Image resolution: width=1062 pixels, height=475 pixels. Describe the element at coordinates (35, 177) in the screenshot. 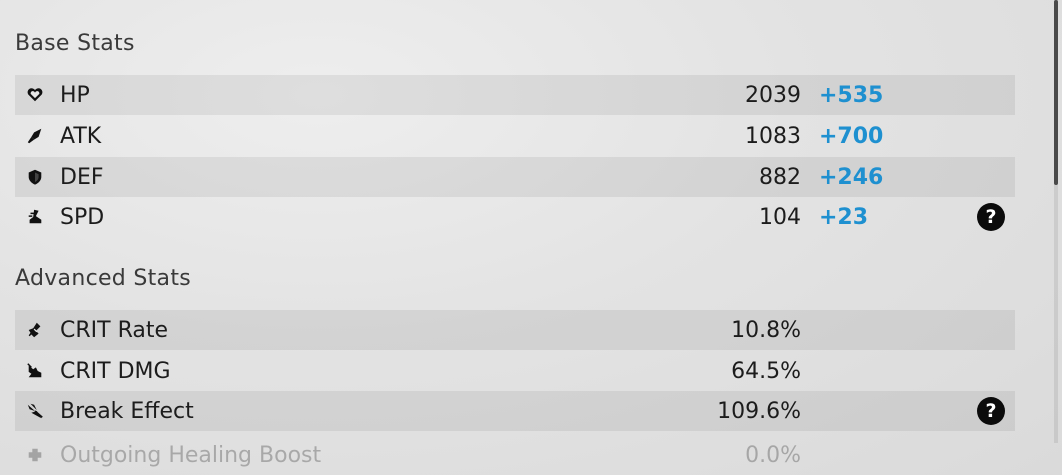

I see `shield-icon` at that location.